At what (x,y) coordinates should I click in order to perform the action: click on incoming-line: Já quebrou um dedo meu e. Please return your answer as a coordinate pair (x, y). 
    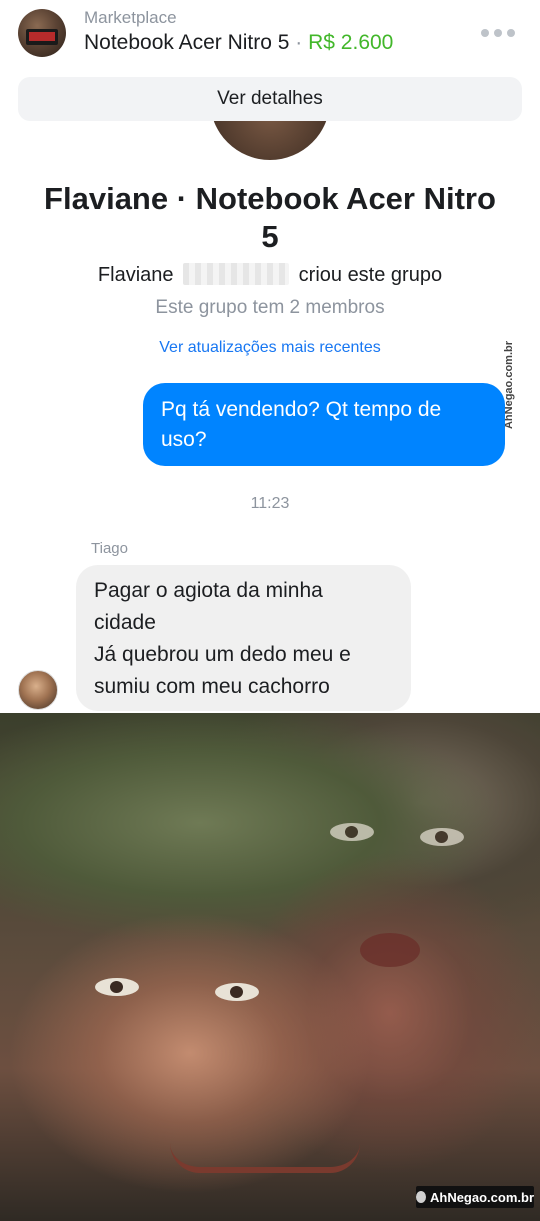
    Looking at the image, I should click on (222, 654).